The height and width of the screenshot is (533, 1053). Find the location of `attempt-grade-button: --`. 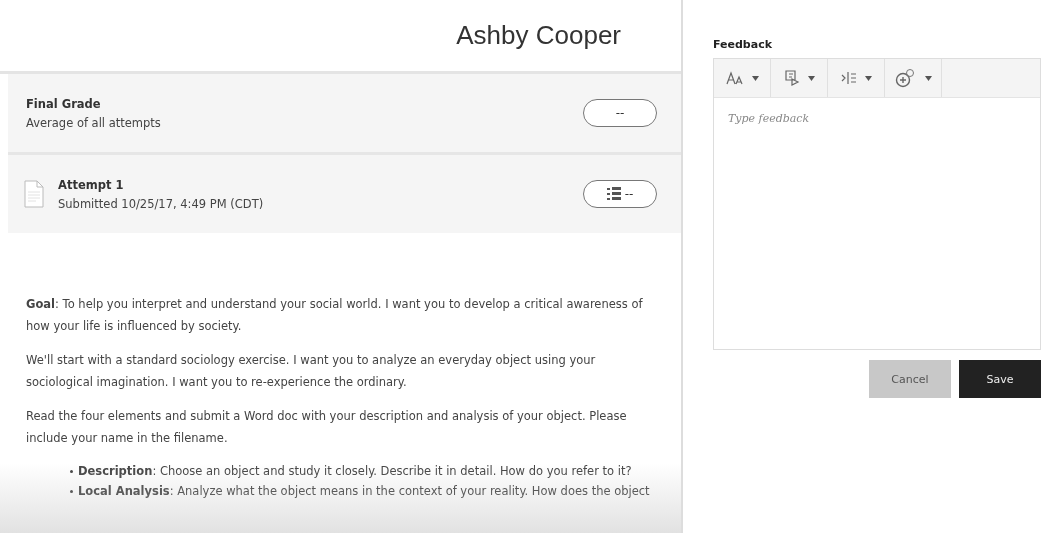

attempt-grade-button: -- is located at coordinates (620, 194).